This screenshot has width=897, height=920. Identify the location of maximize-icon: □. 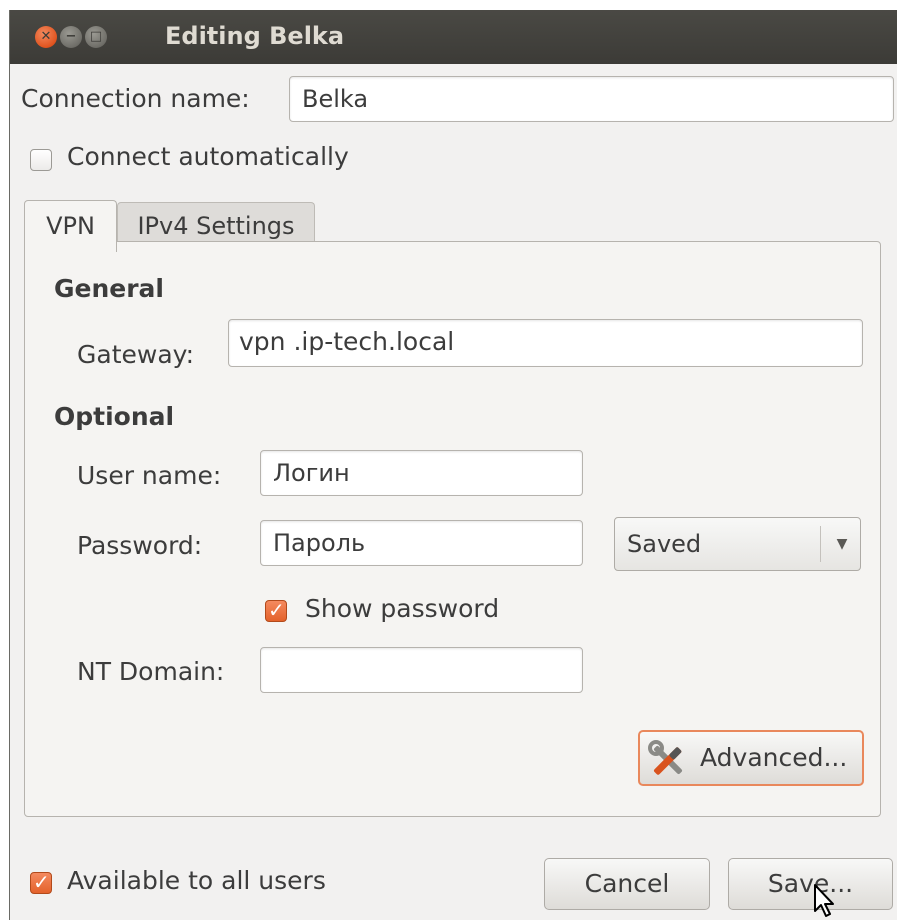
(96, 36).